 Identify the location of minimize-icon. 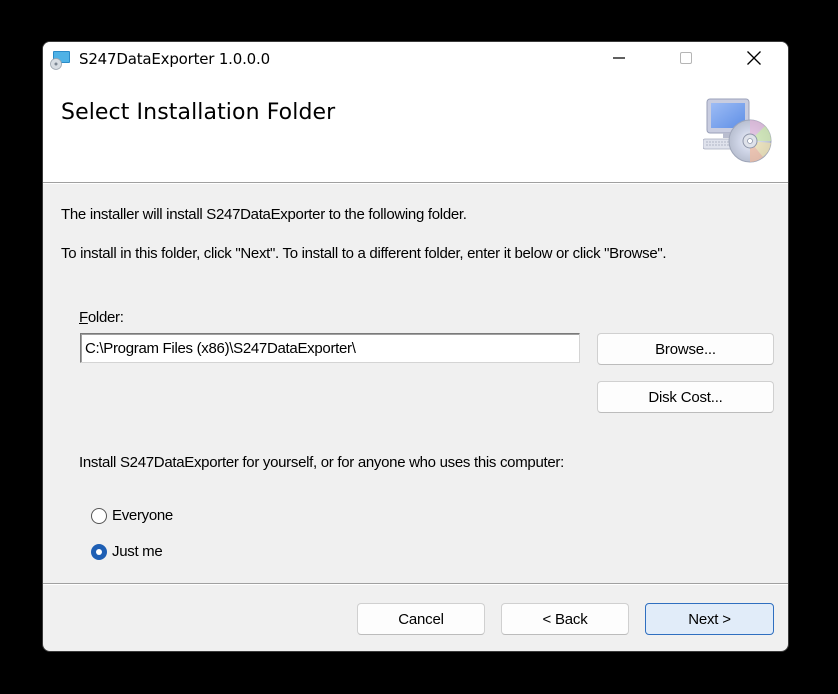
(619, 60).